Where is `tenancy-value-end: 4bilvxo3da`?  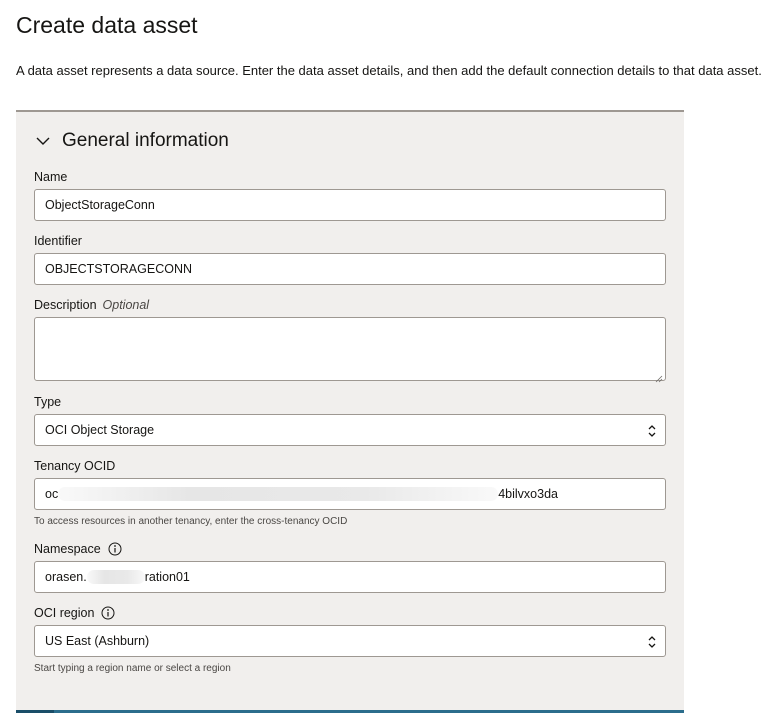 tenancy-value-end: 4bilvxo3da is located at coordinates (528, 494).